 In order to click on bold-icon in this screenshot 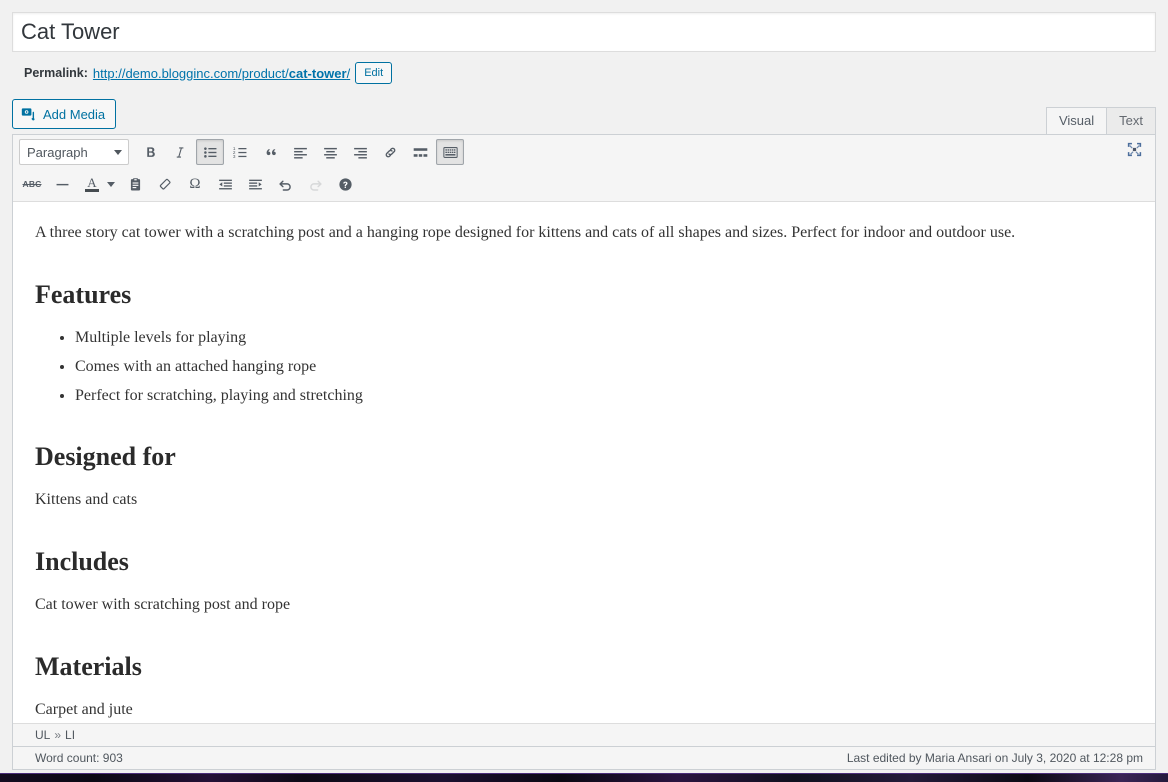, I will do `click(150, 152)`.